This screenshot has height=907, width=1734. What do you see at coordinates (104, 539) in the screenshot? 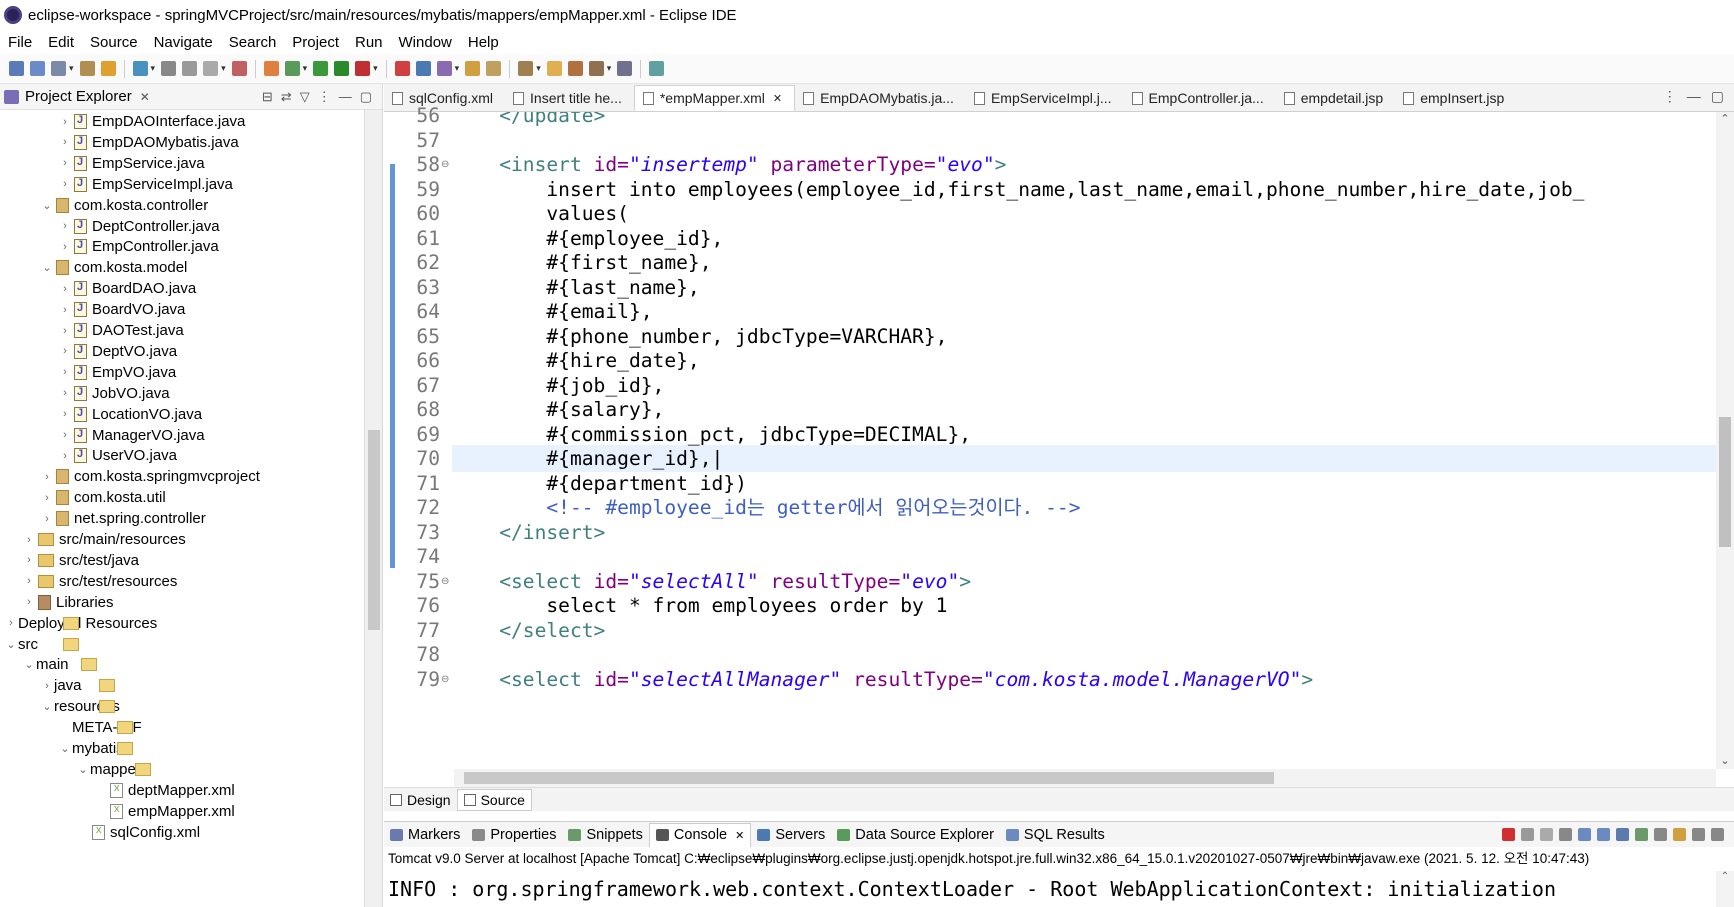
I see `tree-item: › src/main/resources` at bounding box center [104, 539].